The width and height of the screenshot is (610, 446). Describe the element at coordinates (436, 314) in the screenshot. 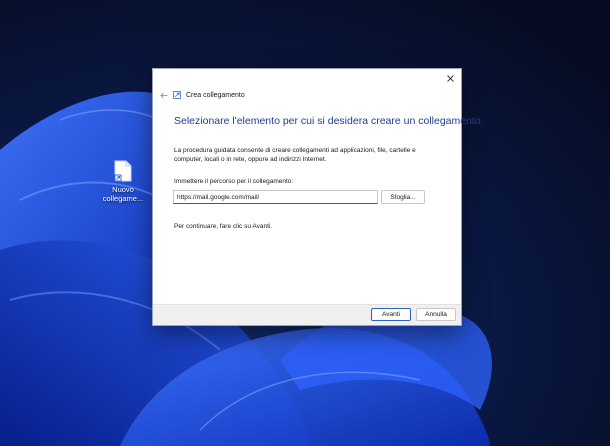

I see `cancel-button: Annulla` at that location.